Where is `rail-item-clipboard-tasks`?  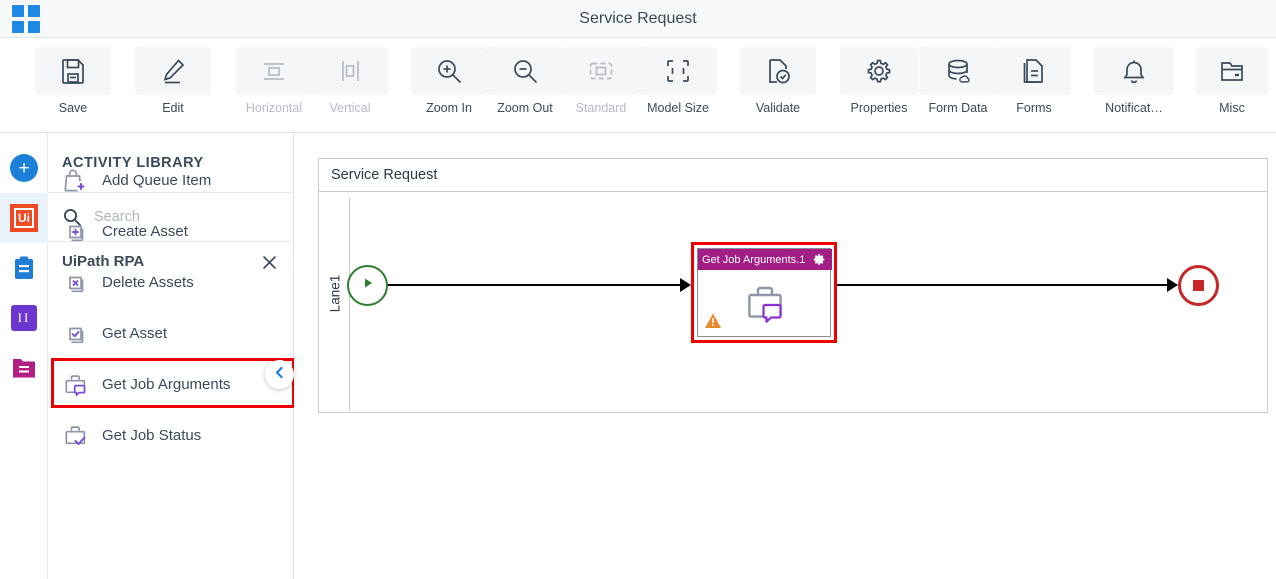
rail-item-clipboard-tasks is located at coordinates (24, 268).